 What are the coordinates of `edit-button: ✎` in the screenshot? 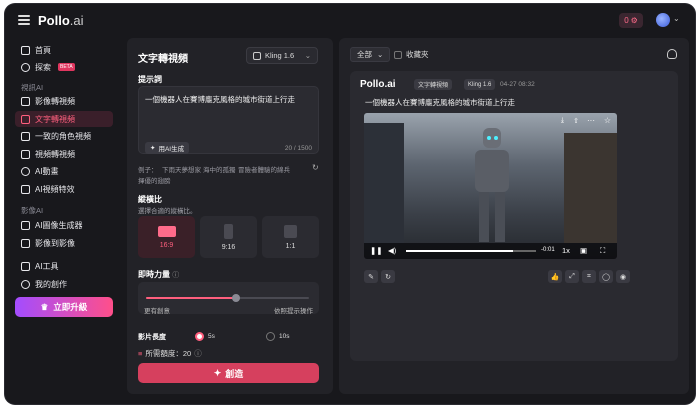 It's located at (371, 276).